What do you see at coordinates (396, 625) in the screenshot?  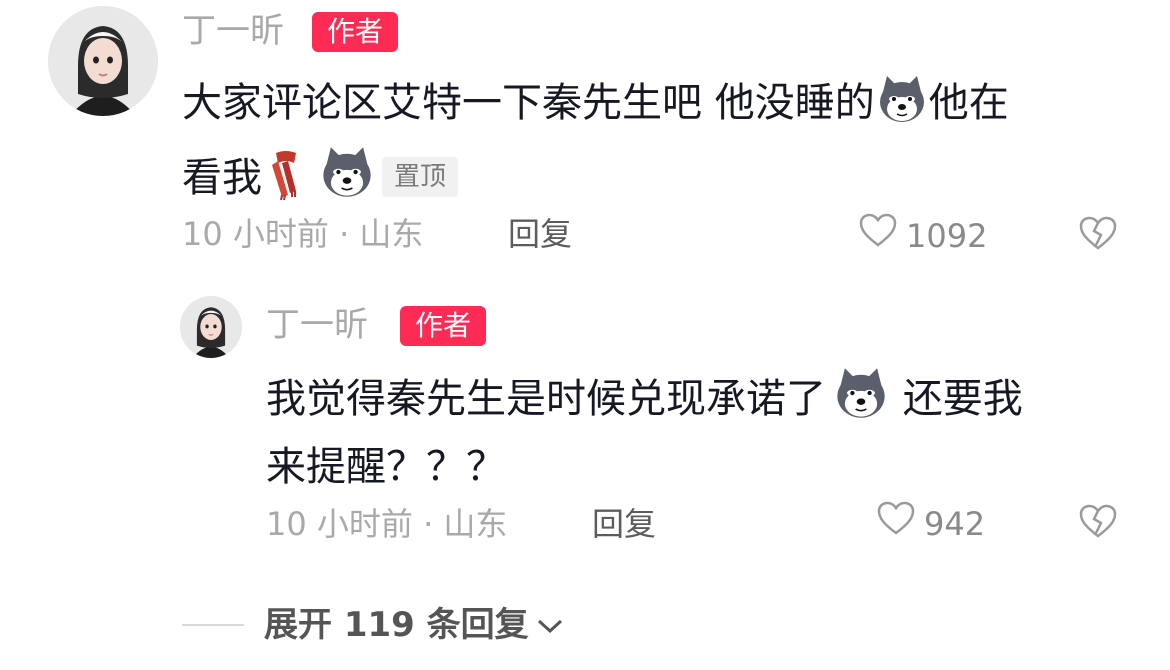 I see `expand-replies-label: 展开 119 条回复` at bounding box center [396, 625].